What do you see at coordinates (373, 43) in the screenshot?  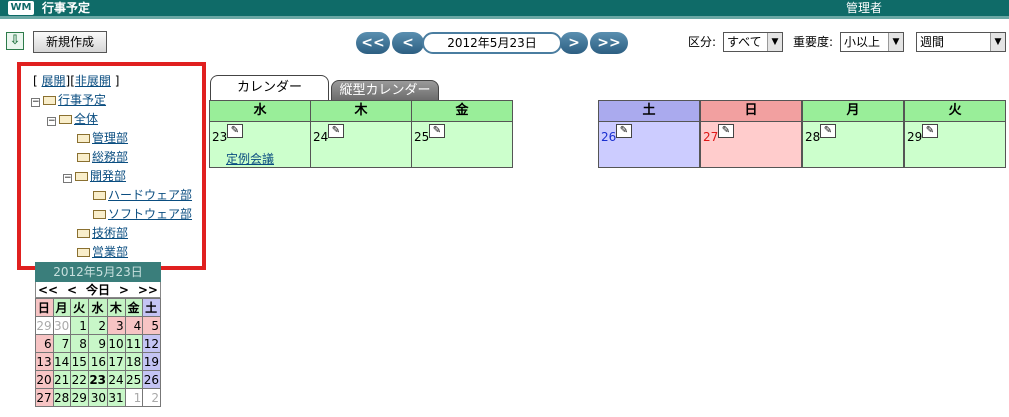 I see `prev-week-button: <<` at bounding box center [373, 43].